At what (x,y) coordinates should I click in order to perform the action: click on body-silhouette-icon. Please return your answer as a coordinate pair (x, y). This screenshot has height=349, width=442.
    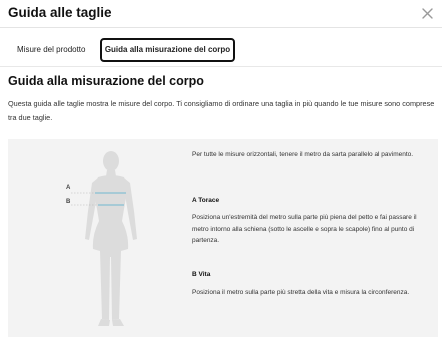
    Looking at the image, I should click on (104, 238).